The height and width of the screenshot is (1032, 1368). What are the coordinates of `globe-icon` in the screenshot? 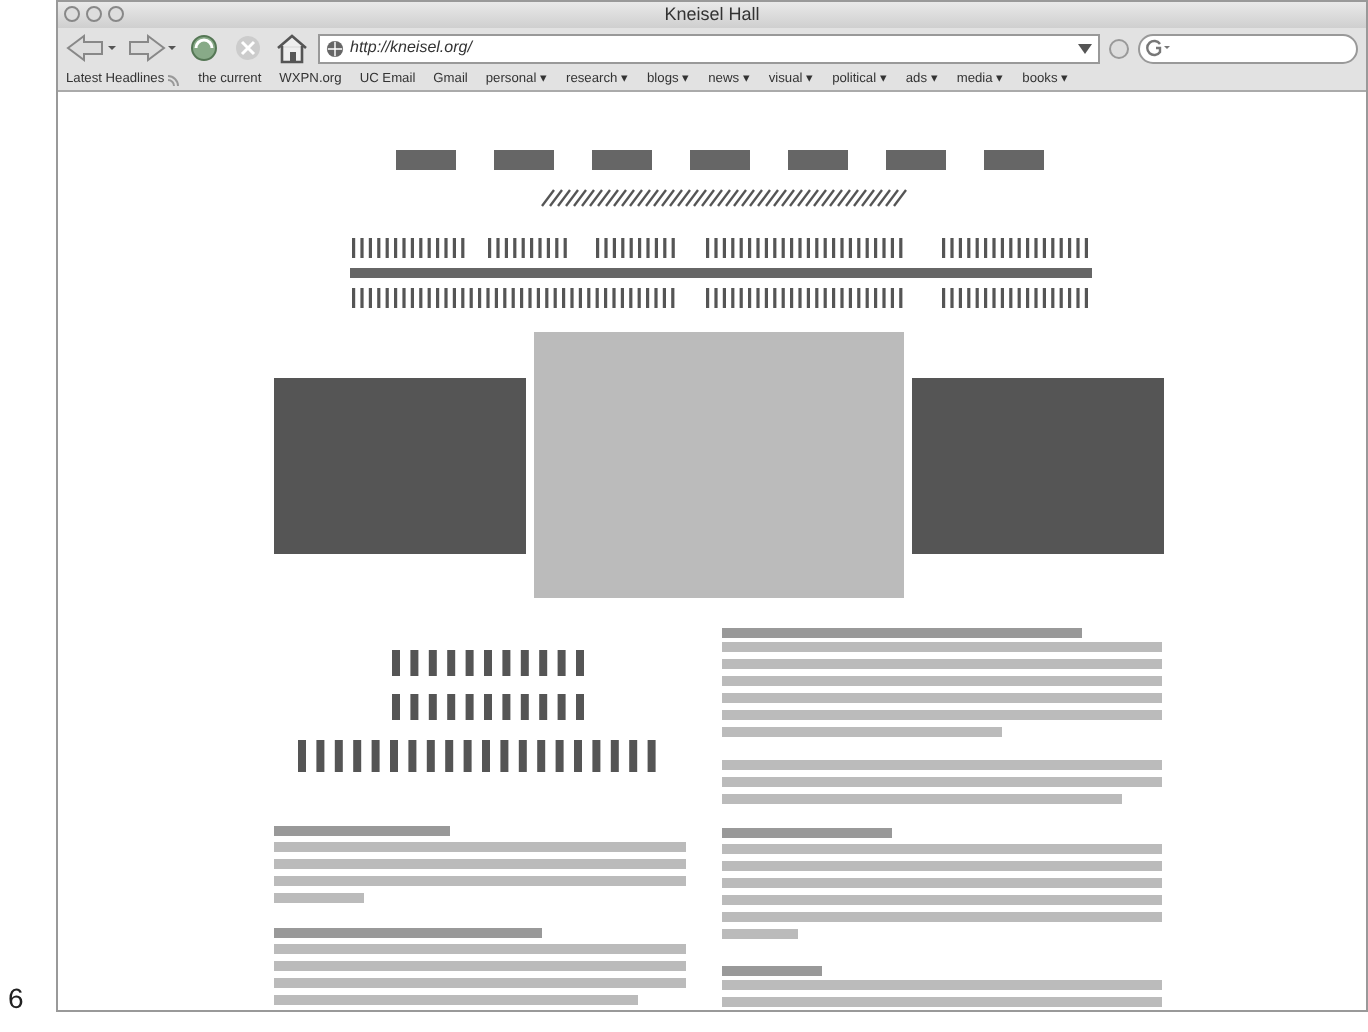 It's located at (335, 48).